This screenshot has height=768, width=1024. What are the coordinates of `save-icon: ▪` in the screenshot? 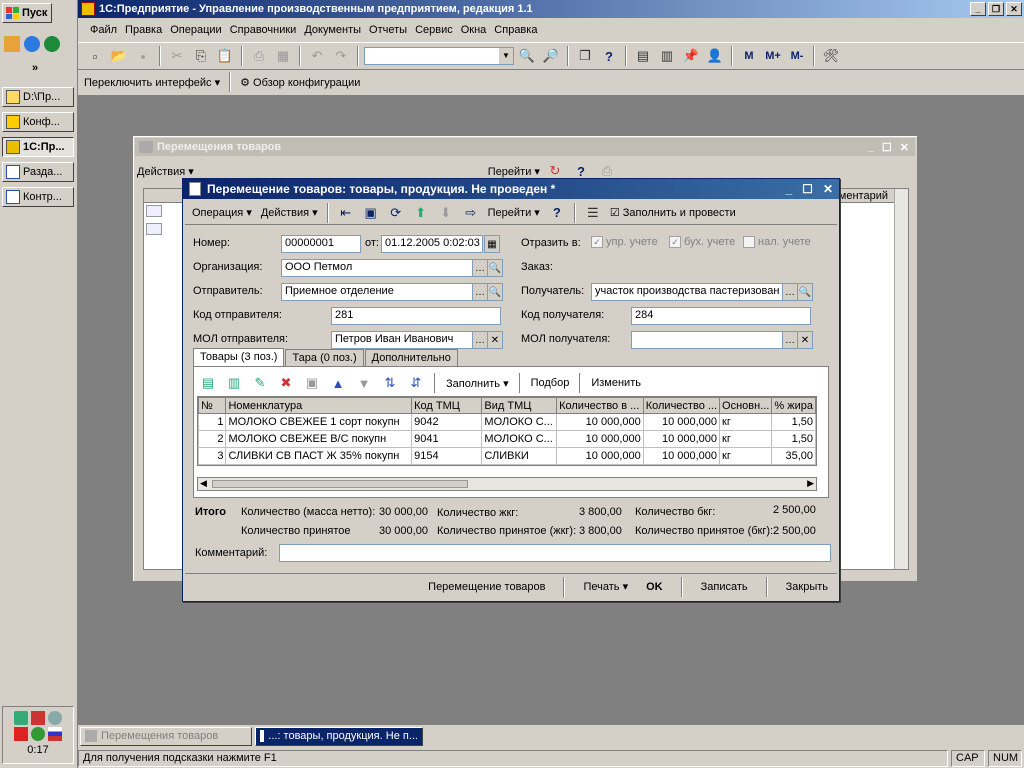 It's located at (143, 56).